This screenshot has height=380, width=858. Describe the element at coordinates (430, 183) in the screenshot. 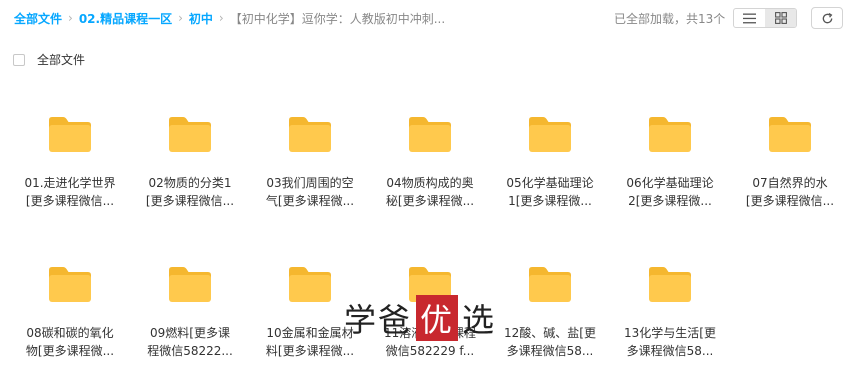

I see `folder-name-line1: 04物质构成的奥` at that location.